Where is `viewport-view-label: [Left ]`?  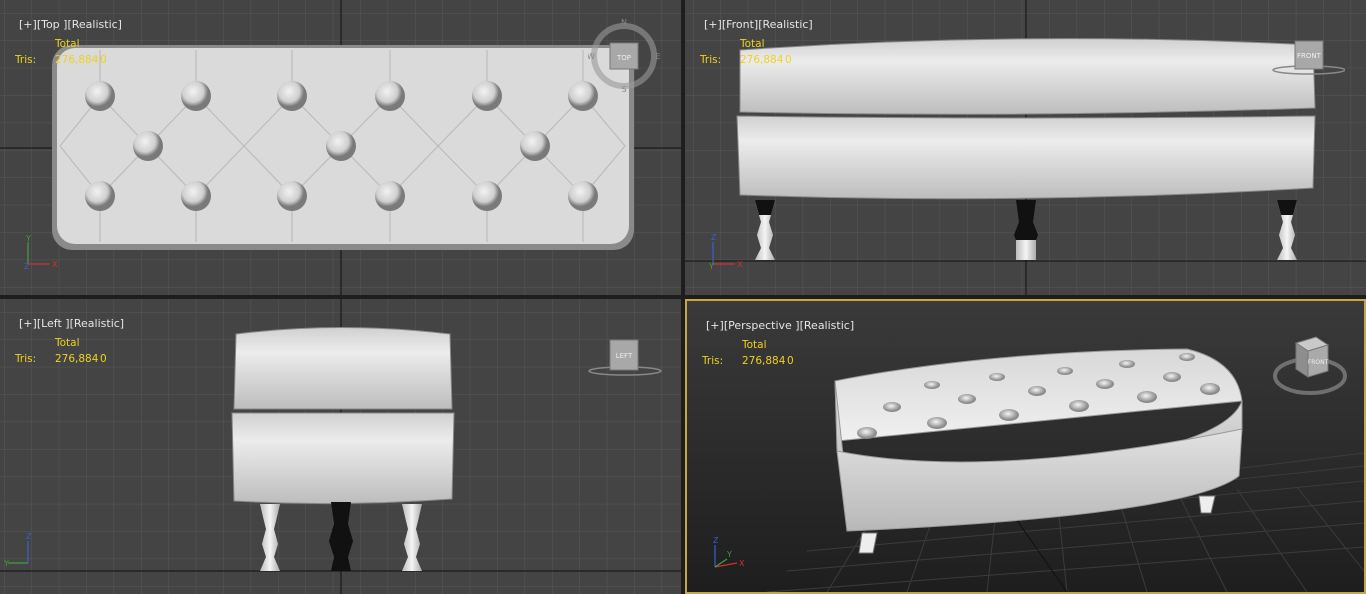
viewport-view-label: [Left ] is located at coordinates (53, 323).